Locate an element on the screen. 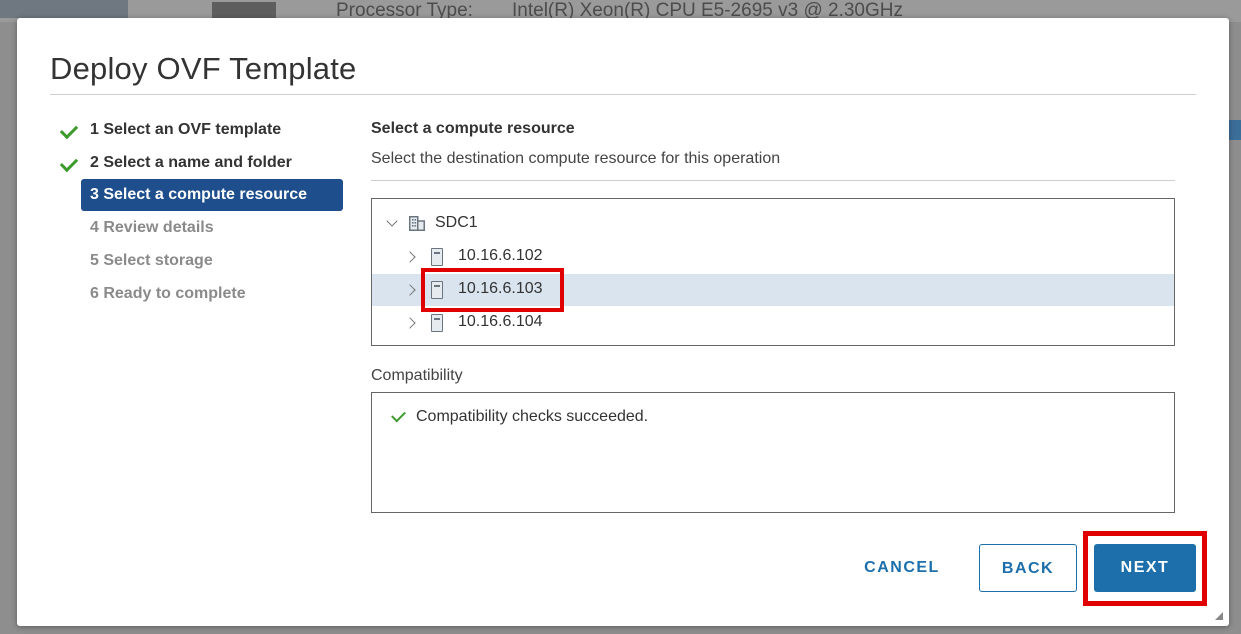 This screenshot has height=634, width=1241. step-2: 2 Select a name and folder is located at coordinates (207, 162).